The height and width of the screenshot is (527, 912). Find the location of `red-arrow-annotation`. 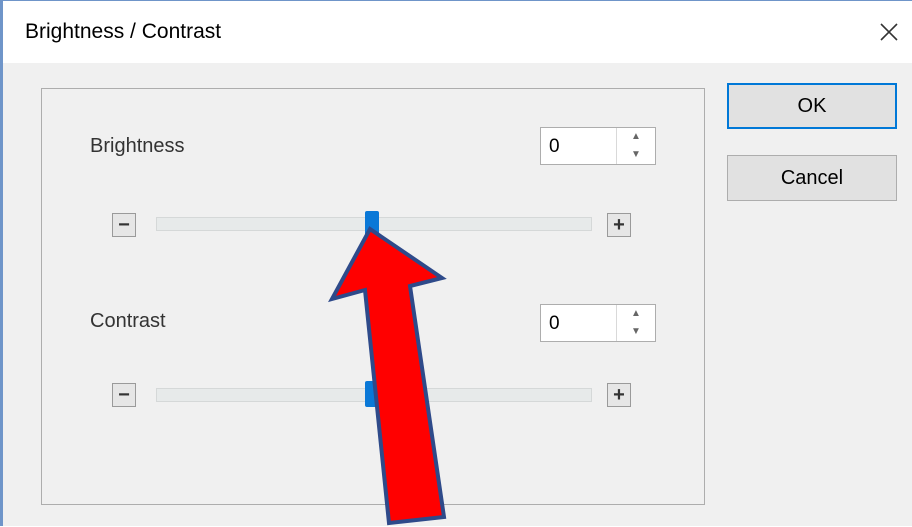

red-arrow-annotation is located at coordinates (387, 376).